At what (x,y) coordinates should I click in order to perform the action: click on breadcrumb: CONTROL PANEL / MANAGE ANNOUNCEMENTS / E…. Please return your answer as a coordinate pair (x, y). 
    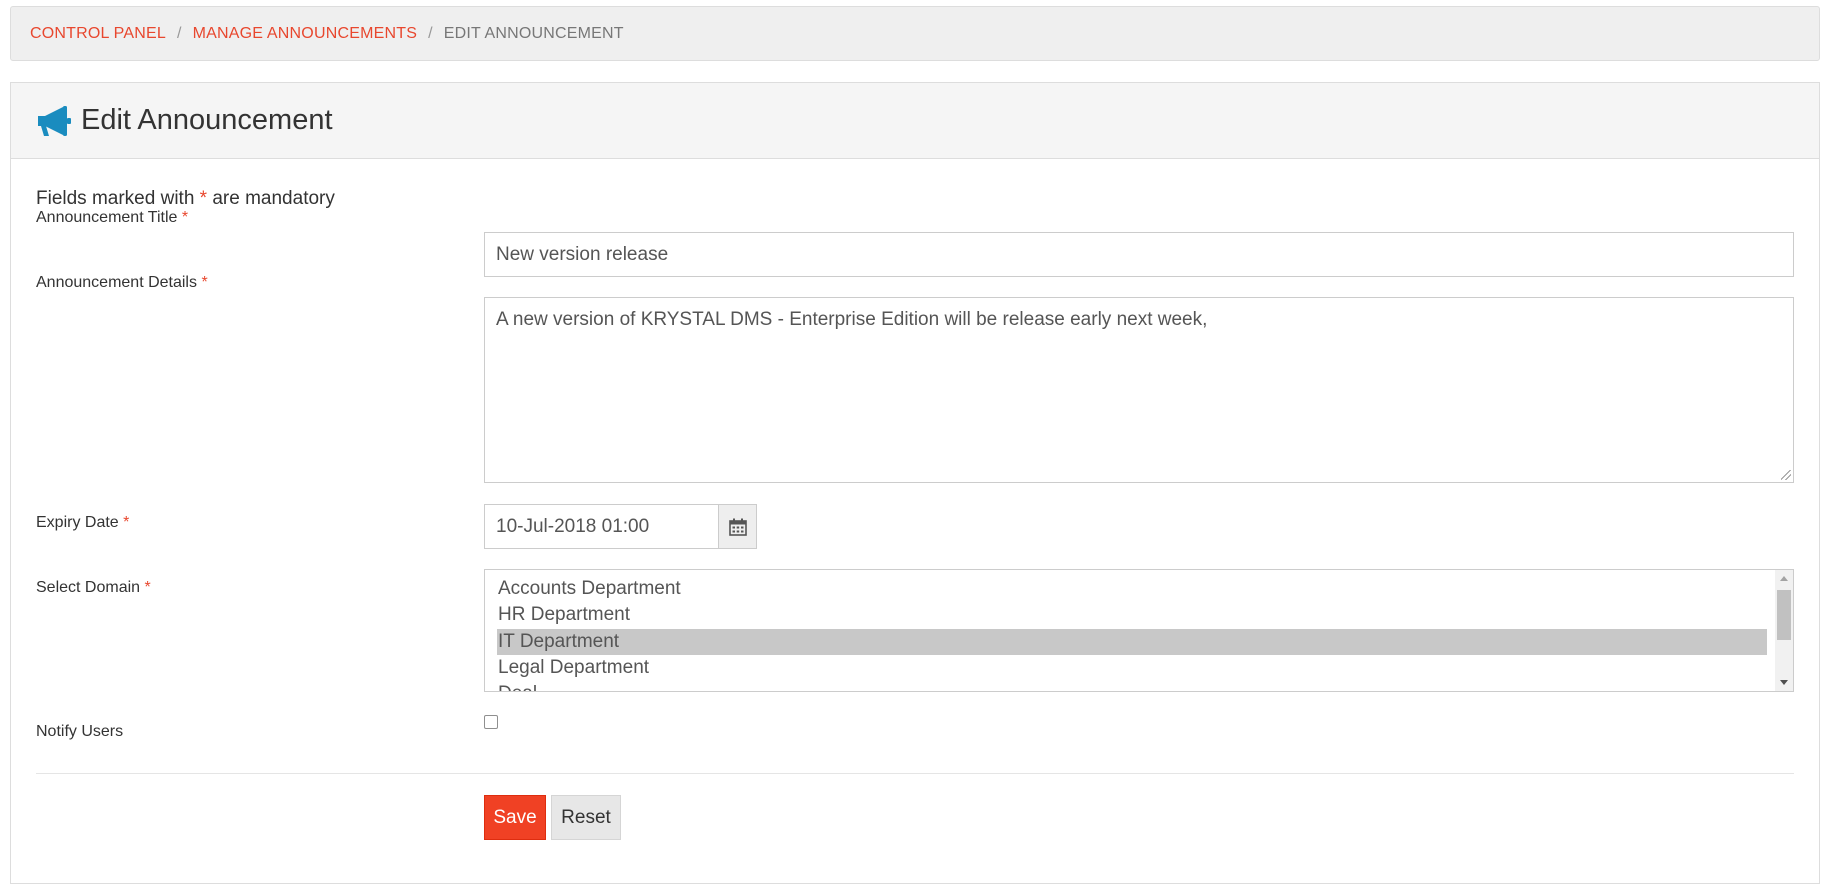
    Looking at the image, I should click on (915, 33).